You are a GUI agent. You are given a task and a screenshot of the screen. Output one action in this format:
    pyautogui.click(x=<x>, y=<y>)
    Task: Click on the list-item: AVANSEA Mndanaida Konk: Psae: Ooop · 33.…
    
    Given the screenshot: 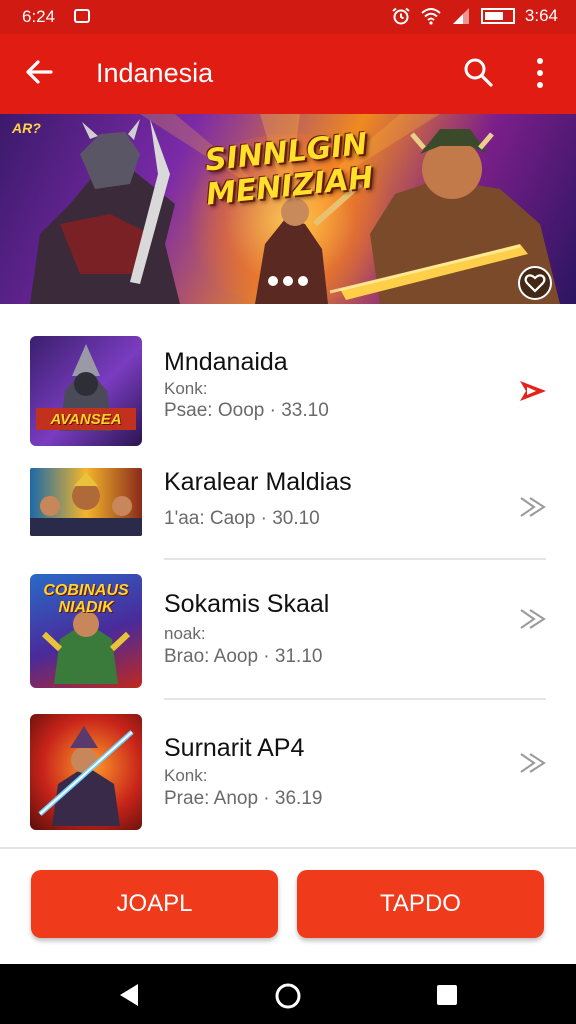 What is the action you would take?
    pyautogui.click(x=288, y=396)
    